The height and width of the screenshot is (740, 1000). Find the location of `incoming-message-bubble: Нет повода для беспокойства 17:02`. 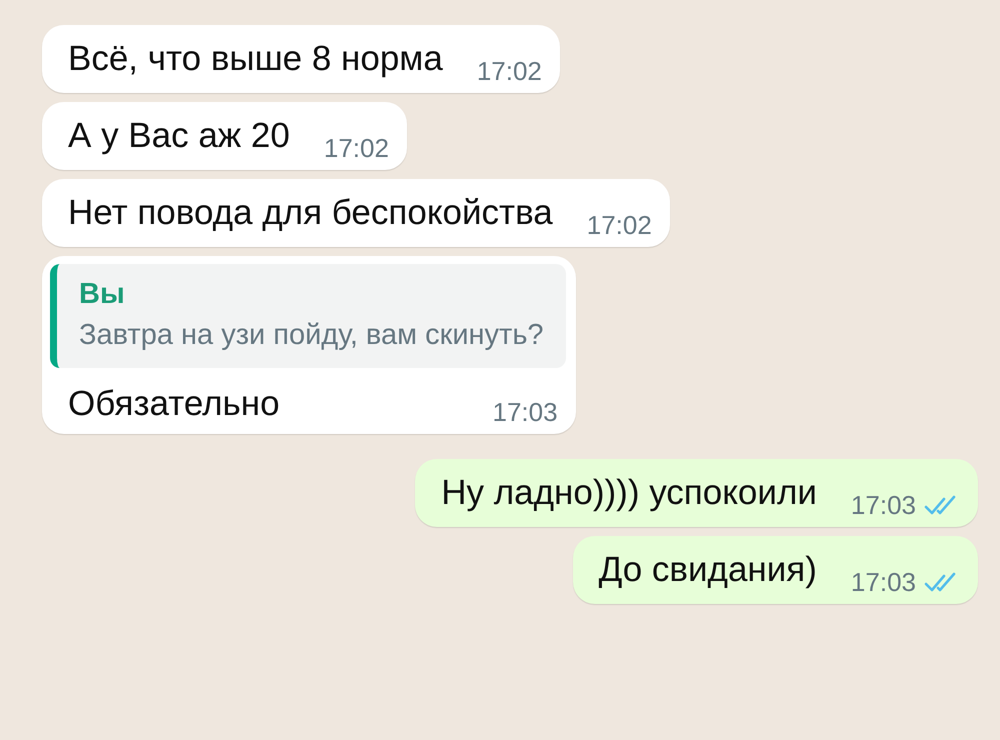

incoming-message-bubble: Нет повода для беспокойства 17:02 is located at coordinates (356, 213).